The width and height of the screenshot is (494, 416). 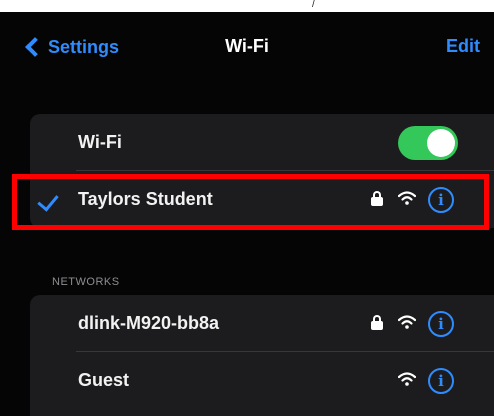 What do you see at coordinates (149, 323) in the screenshot?
I see `network-name: dlink-M920-bb8a` at bounding box center [149, 323].